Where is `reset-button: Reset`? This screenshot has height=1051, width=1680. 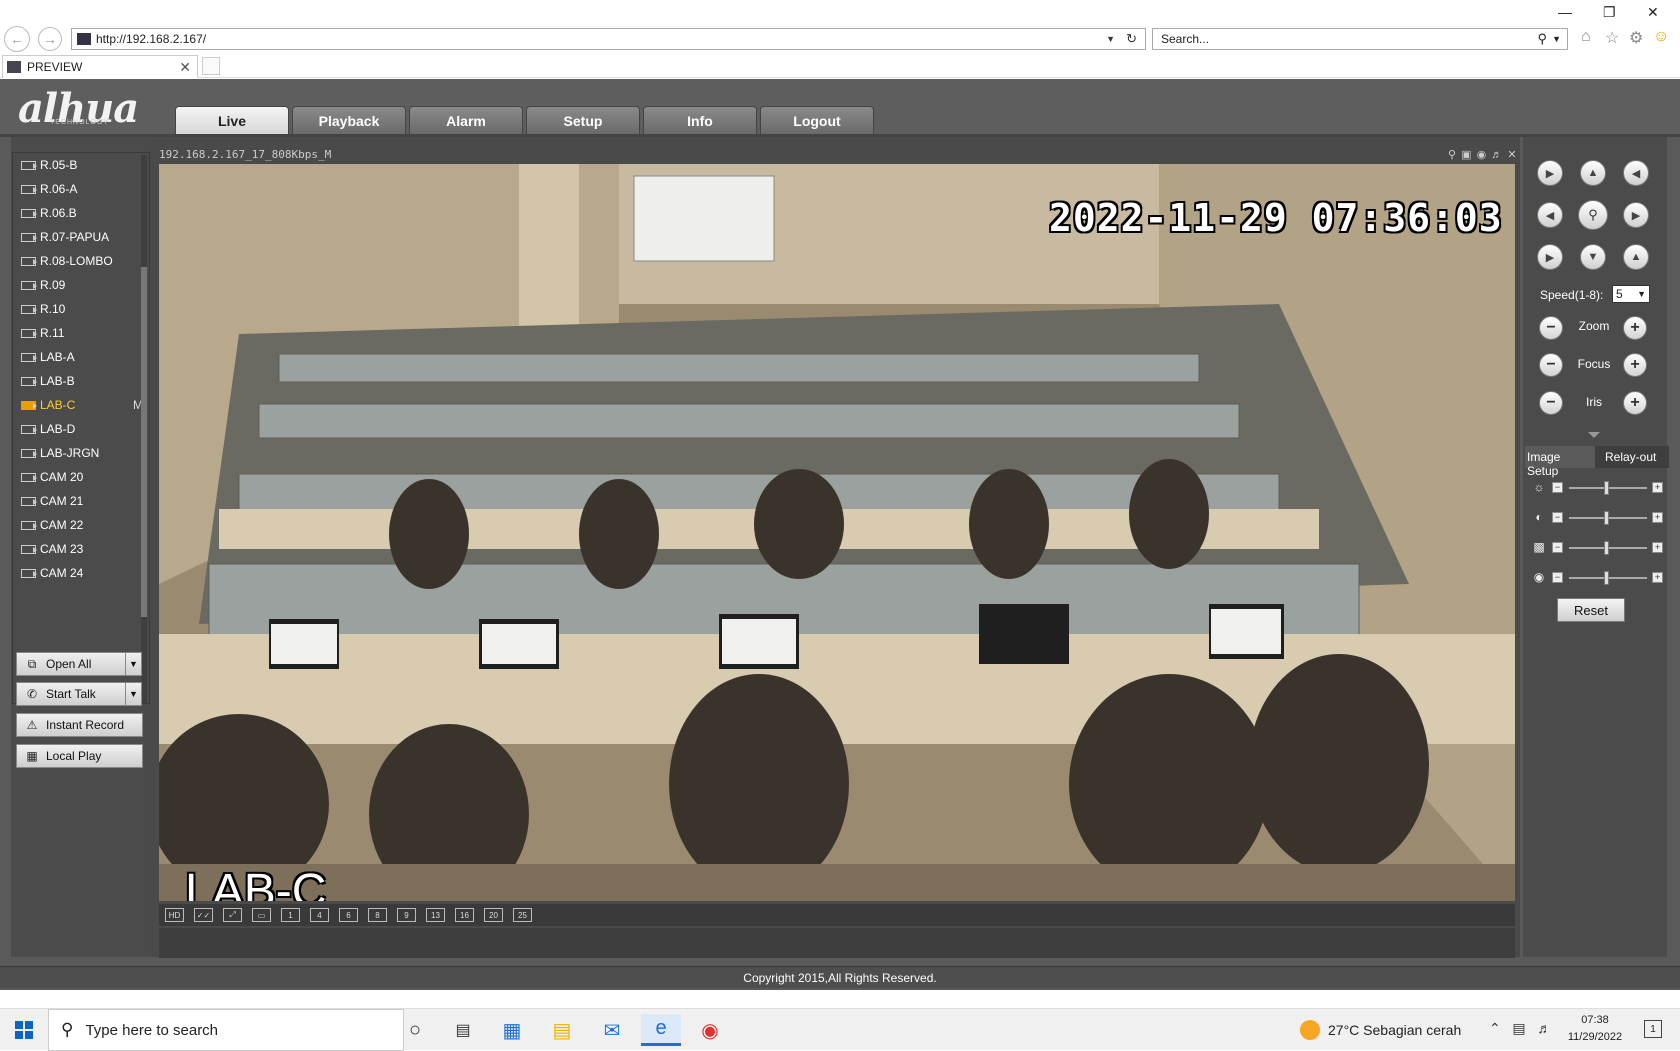
reset-button: Reset is located at coordinates (1591, 610).